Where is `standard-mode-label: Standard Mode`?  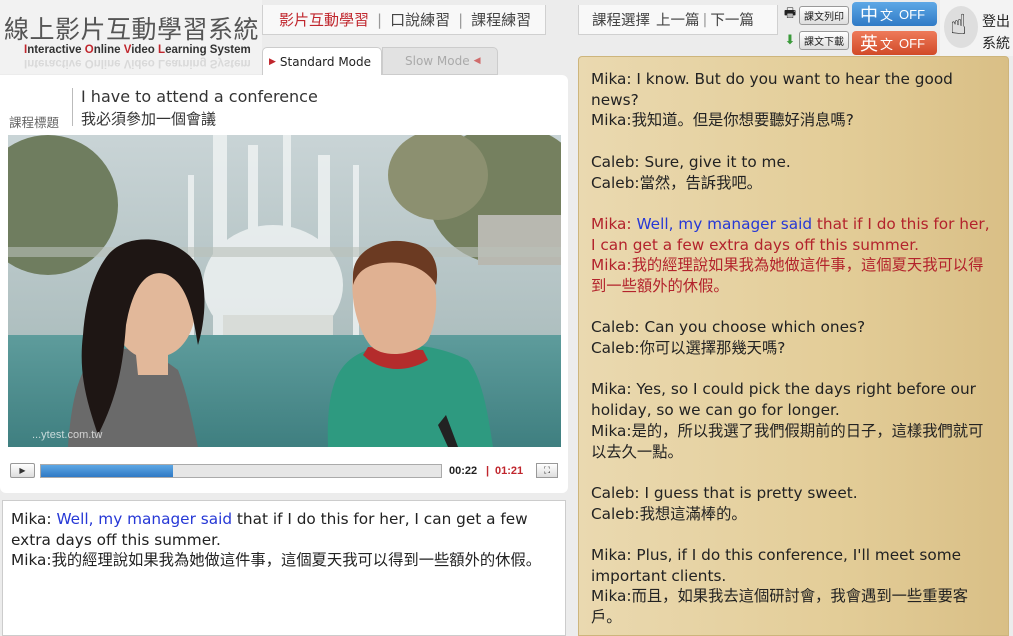 standard-mode-label: Standard Mode is located at coordinates (325, 61).